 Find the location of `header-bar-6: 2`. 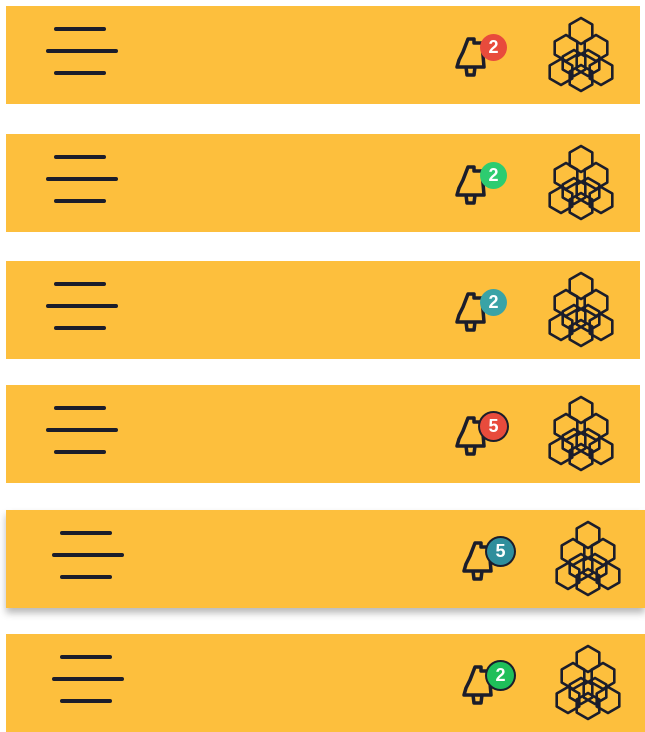

header-bar-6: 2 is located at coordinates (325, 683).